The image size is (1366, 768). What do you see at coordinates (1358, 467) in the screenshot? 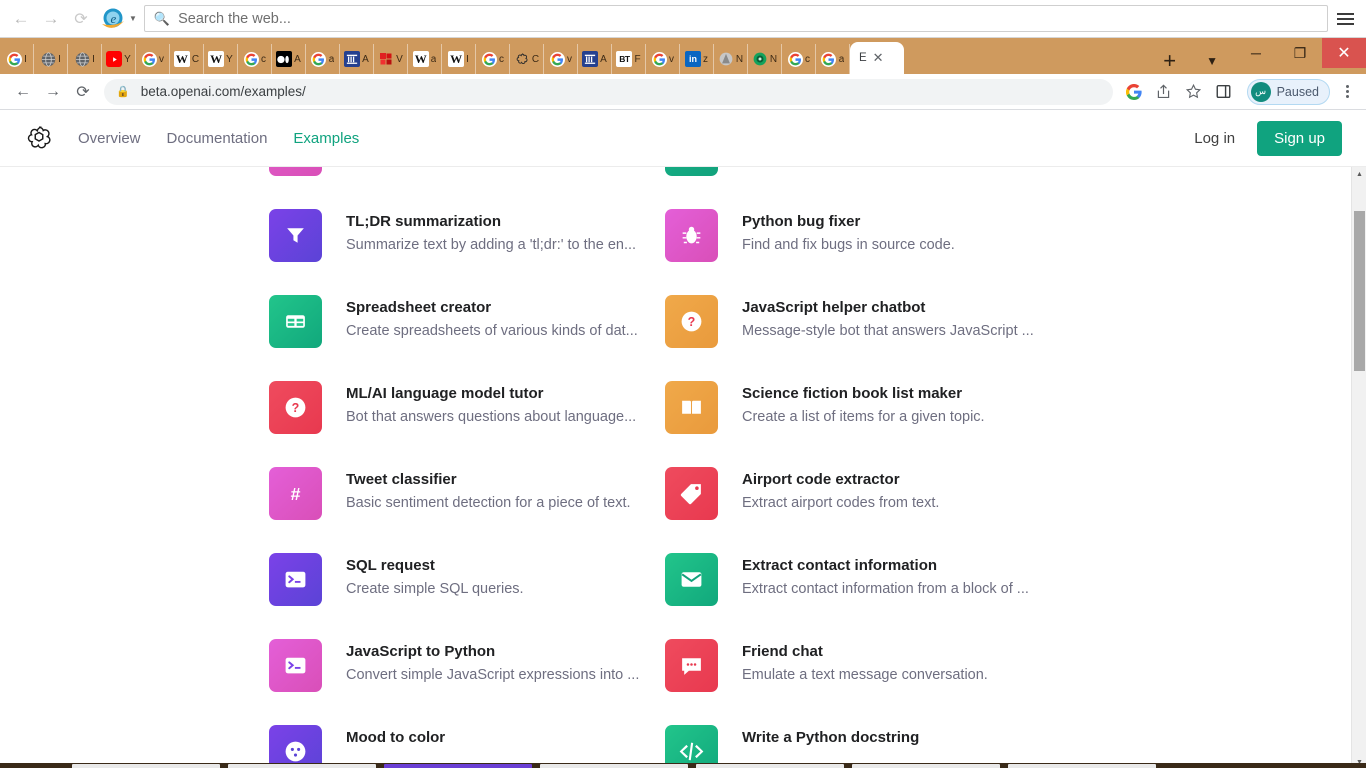
I see `vertical-scrollbar: ▲ ▼` at bounding box center [1358, 467].